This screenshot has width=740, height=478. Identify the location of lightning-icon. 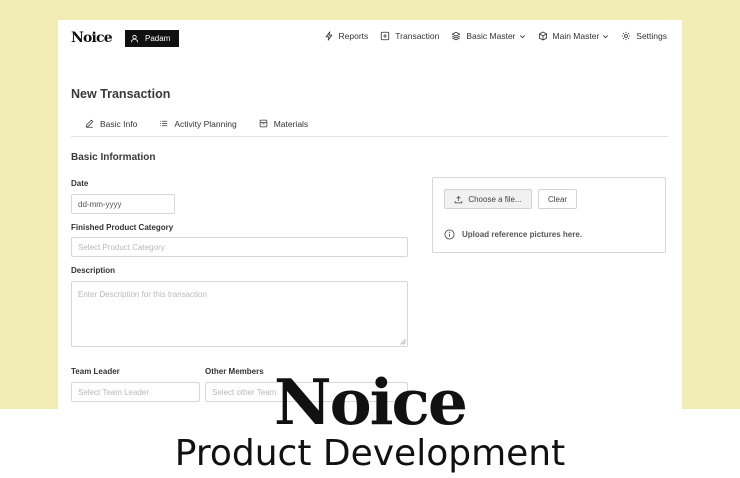
(328, 36).